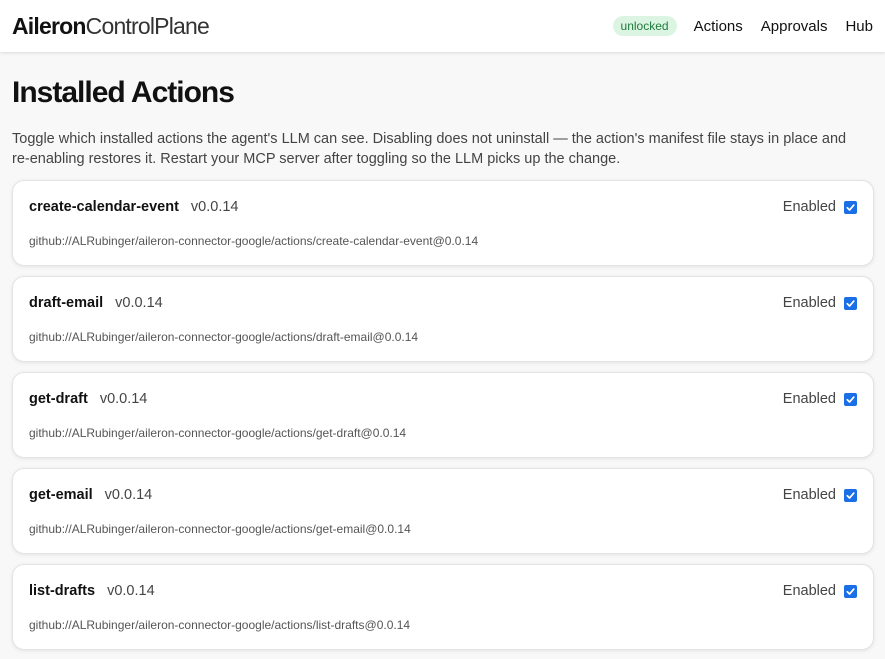  Describe the element at coordinates (147, 25) in the screenshot. I see `brand-name-light: ControlPlane` at that location.